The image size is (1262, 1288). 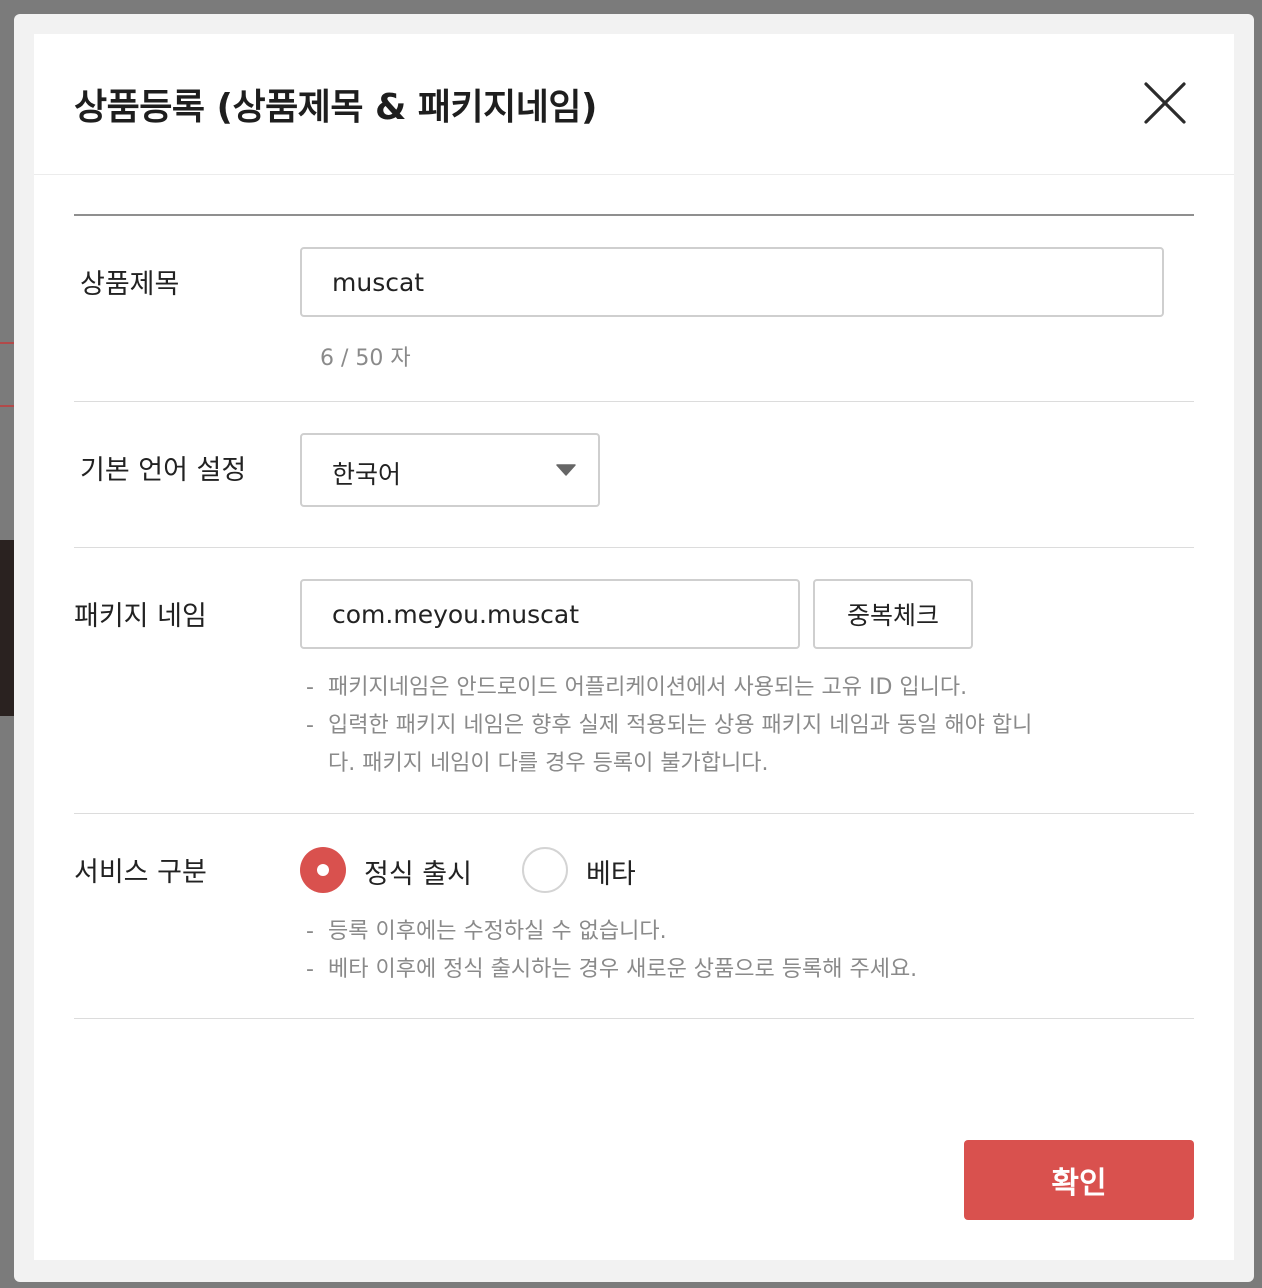 What do you see at coordinates (140, 872) in the screenshot?
I see `service-type-label: 서비스 구분` at bounding box center [140, 872].